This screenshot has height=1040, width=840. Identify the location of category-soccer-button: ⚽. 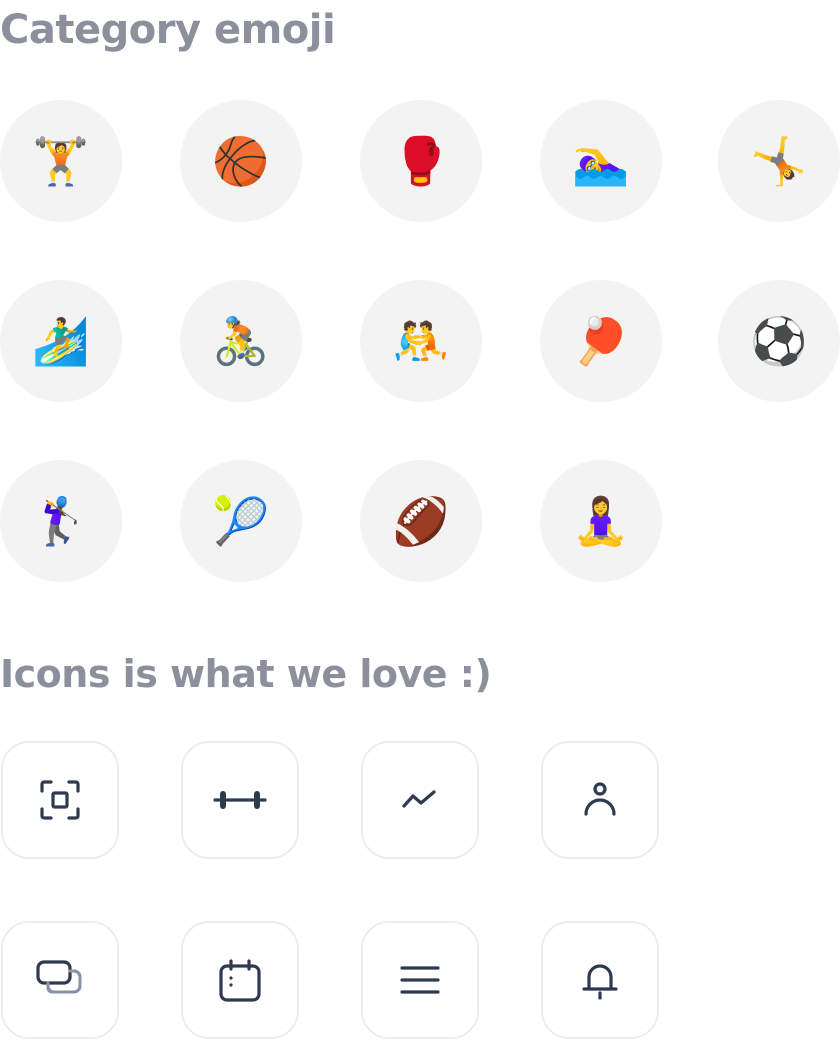
(779, 341).